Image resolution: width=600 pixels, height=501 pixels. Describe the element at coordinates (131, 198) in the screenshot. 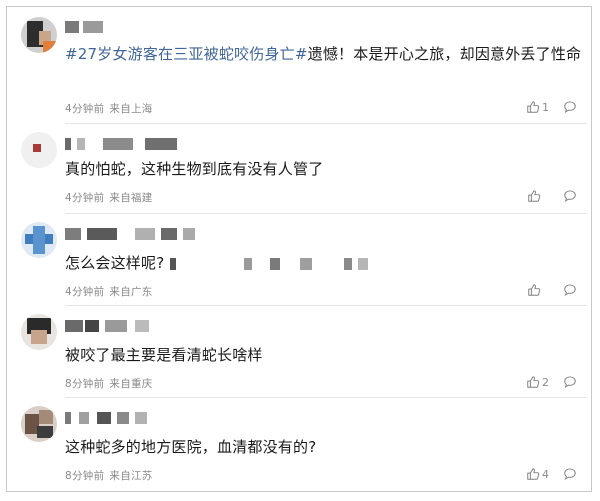

I see `location: 来自福建` at that location.